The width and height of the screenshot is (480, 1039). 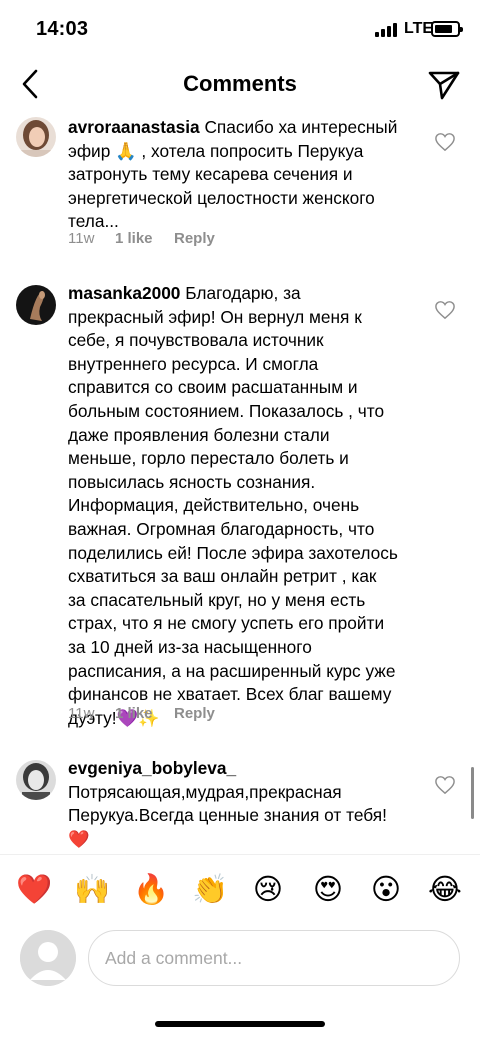 What do you see at coordinates (447, 29) in the screenshot?
I see `battery-icon` at bounding box center [447, 29].